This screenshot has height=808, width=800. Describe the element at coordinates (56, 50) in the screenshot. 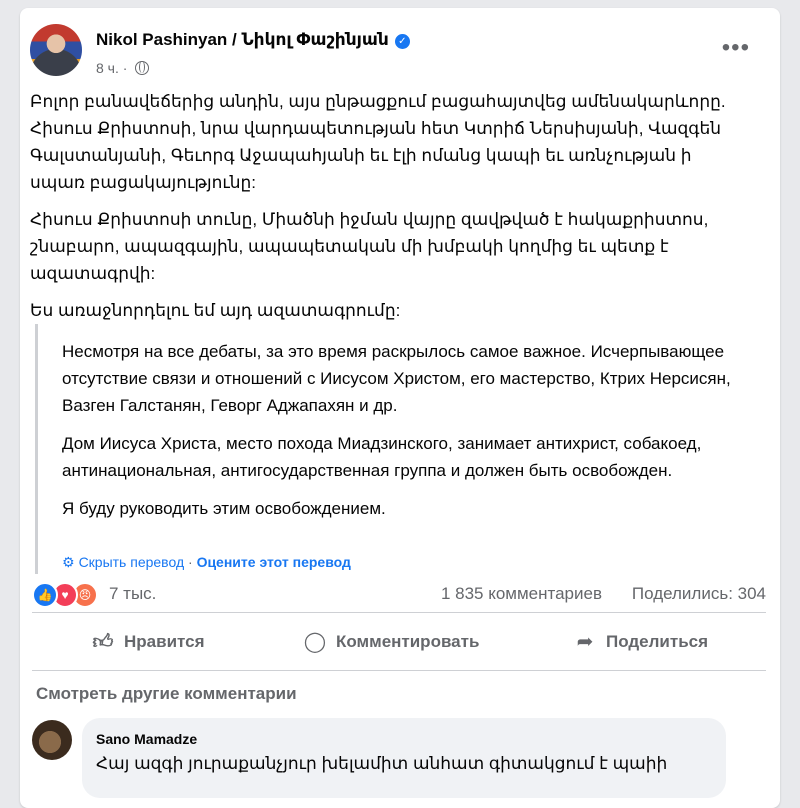

I see `author-avatar` at that location.